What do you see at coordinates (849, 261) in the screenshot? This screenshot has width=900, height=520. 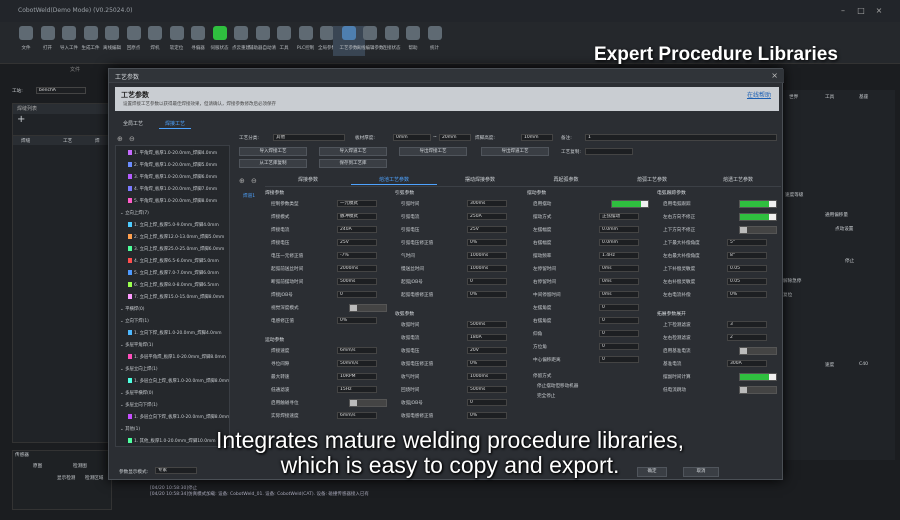 I see `control-label: 停止` at bounding box center [849, 261].